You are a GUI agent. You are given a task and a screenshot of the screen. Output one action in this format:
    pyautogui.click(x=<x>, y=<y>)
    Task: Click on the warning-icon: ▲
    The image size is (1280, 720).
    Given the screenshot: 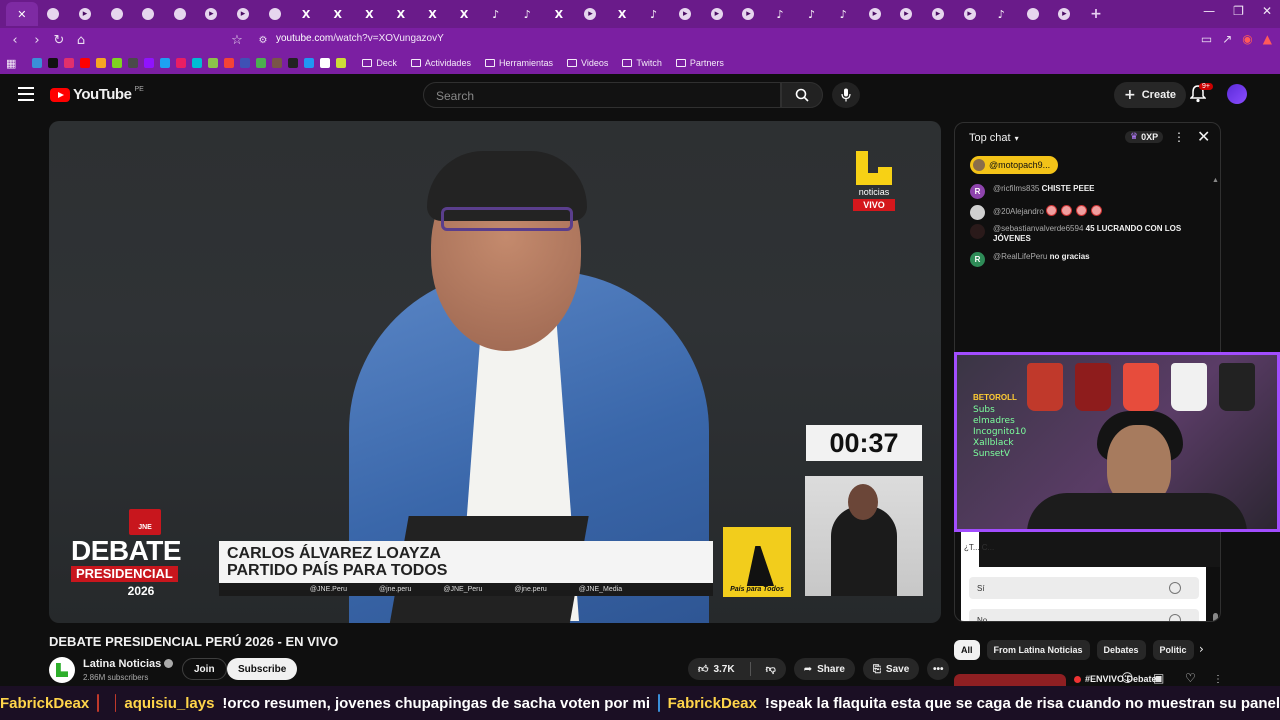 What is the action you would take?
    pyautogui.click(x=1267, y=39)
    